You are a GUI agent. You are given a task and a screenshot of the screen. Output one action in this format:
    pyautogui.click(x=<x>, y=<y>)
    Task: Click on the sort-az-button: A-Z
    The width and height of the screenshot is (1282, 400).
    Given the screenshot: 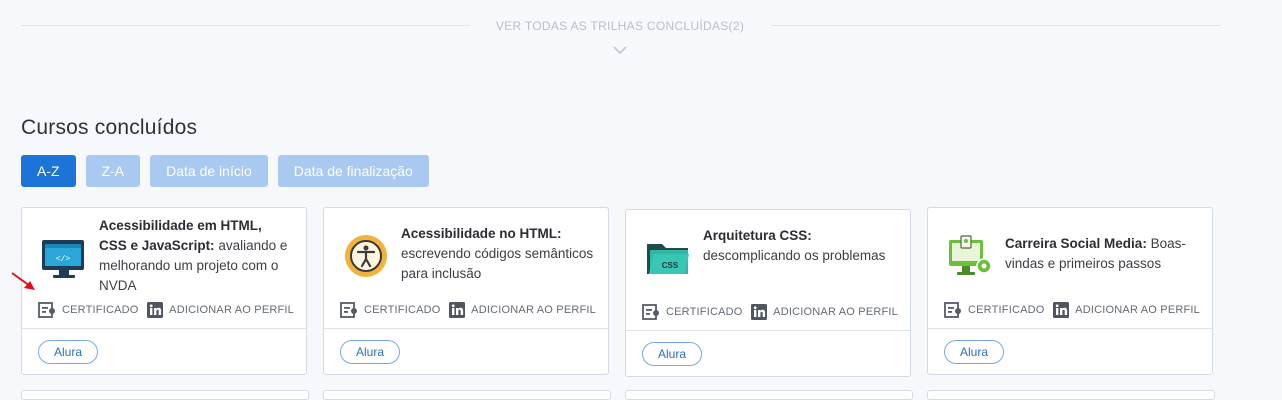 What is the action you would take?
    pyautogui.click(x=48, y=171)
    